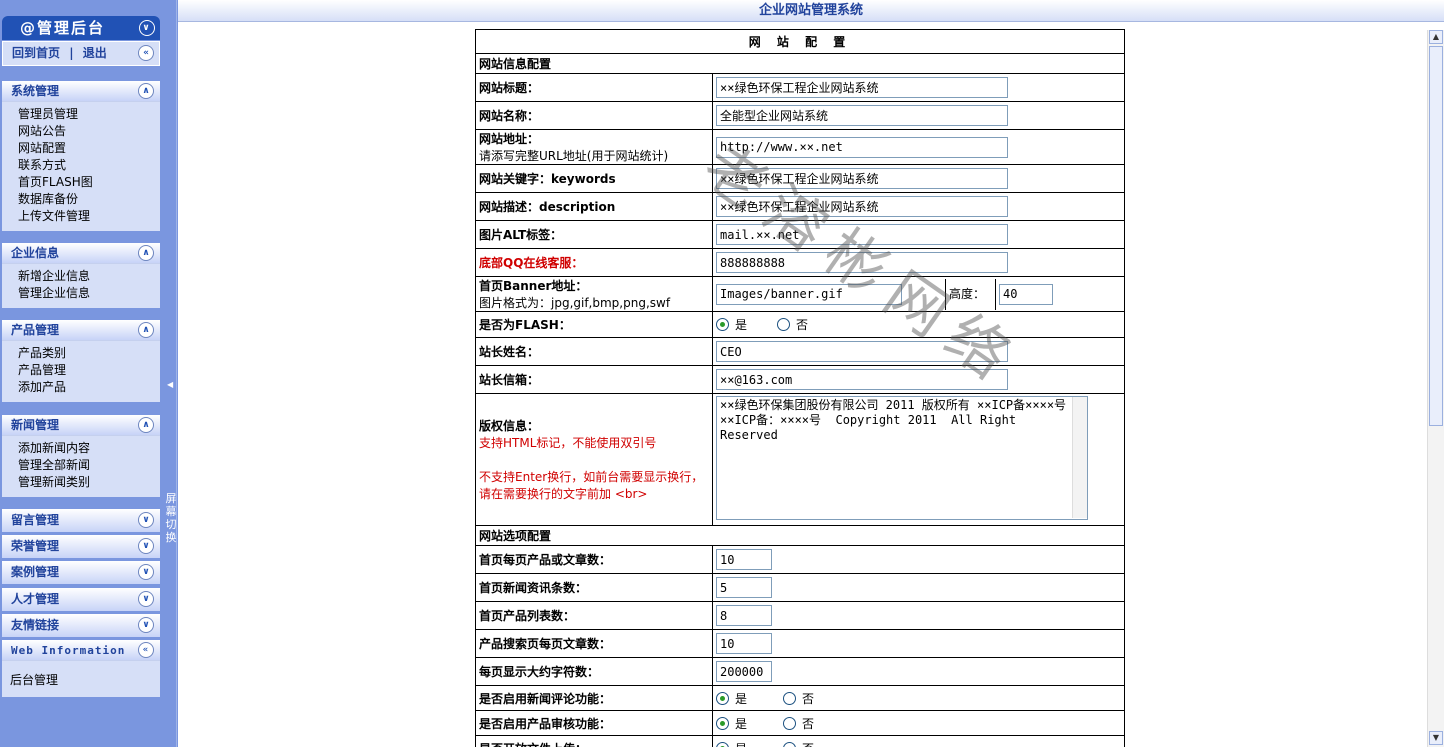  Describe the element at coordinates (1436, 37) in the screenshot. I see `scroll-up-icon: ▲` at that location.